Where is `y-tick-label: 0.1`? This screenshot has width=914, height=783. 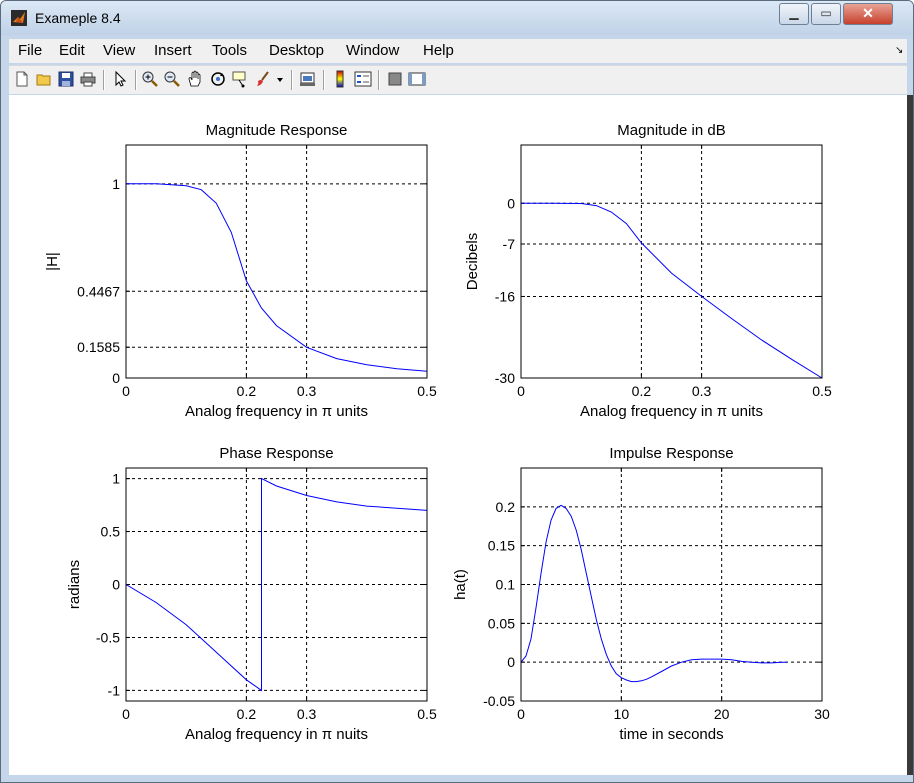
y-tick-label: 0.1 is located at coordinates (506, 585).